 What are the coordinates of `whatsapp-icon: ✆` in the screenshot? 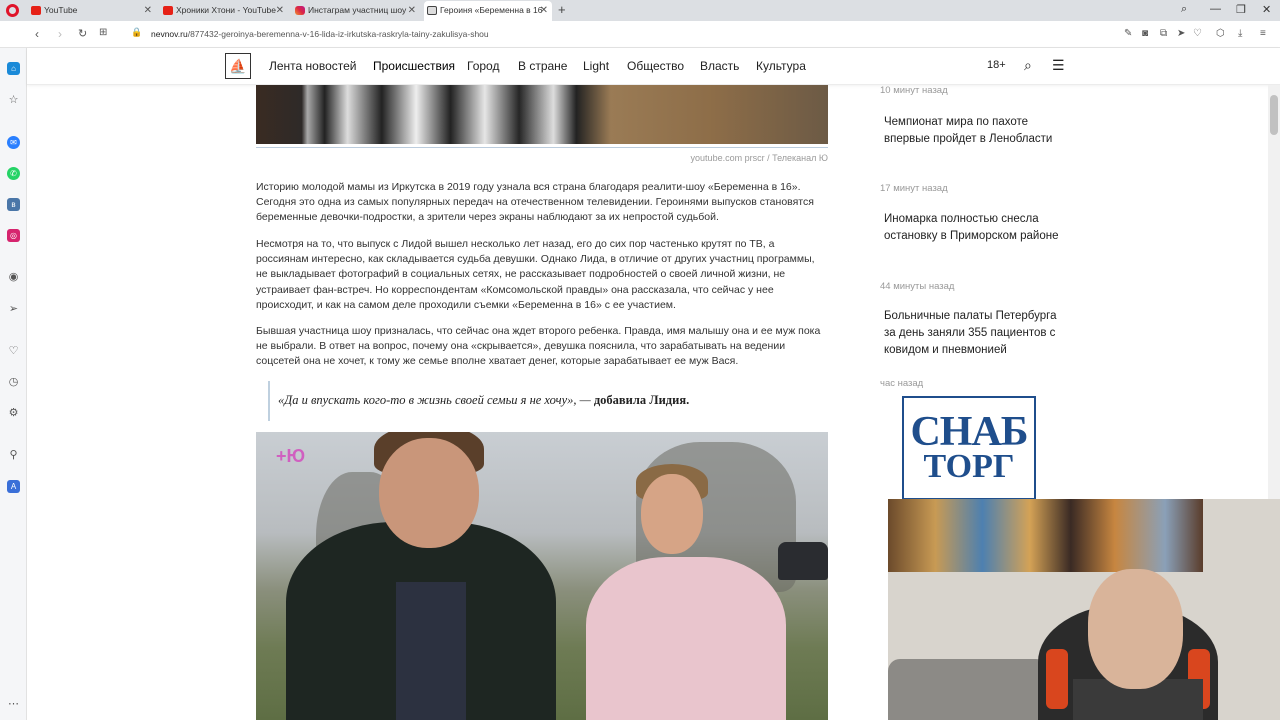 It's located at (13, 173).